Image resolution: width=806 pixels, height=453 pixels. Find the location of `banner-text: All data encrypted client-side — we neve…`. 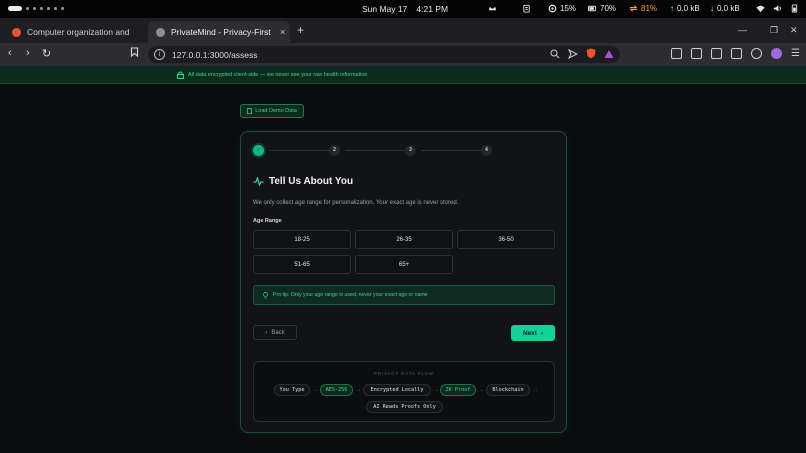

banner-text: All data encrypted client-side — we neve… is located at coordinates (278, 75).